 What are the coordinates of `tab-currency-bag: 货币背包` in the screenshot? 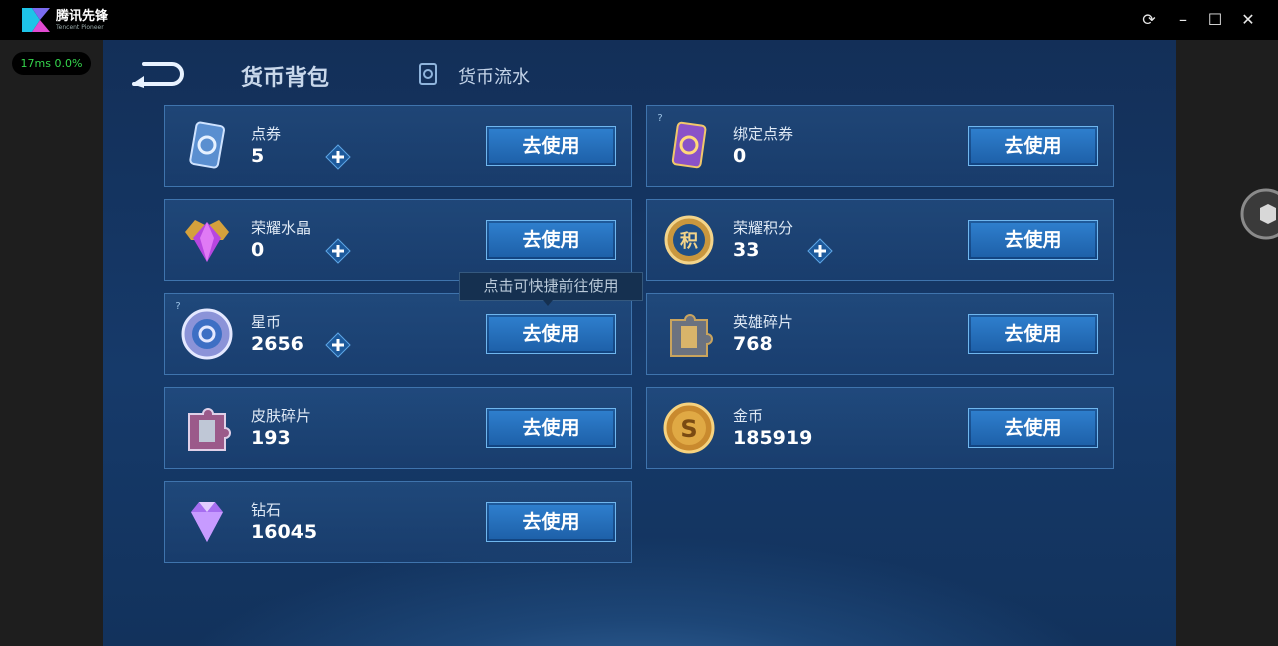 It's located at (285, 76).